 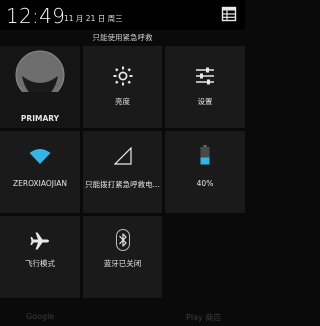 I want to click on settings-label: 设置, so click(x=205, y=101).